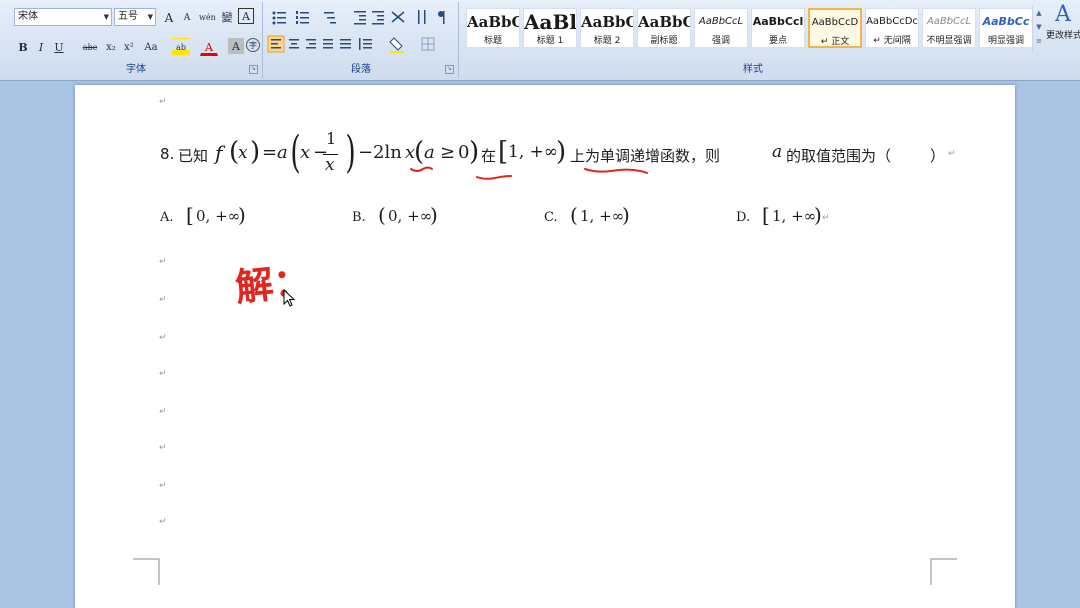  What do you see at coordinates (1063, 40) in the screenshot?
I see `change-styles-button: A 更改样式` at bounding box center [1063, 40].